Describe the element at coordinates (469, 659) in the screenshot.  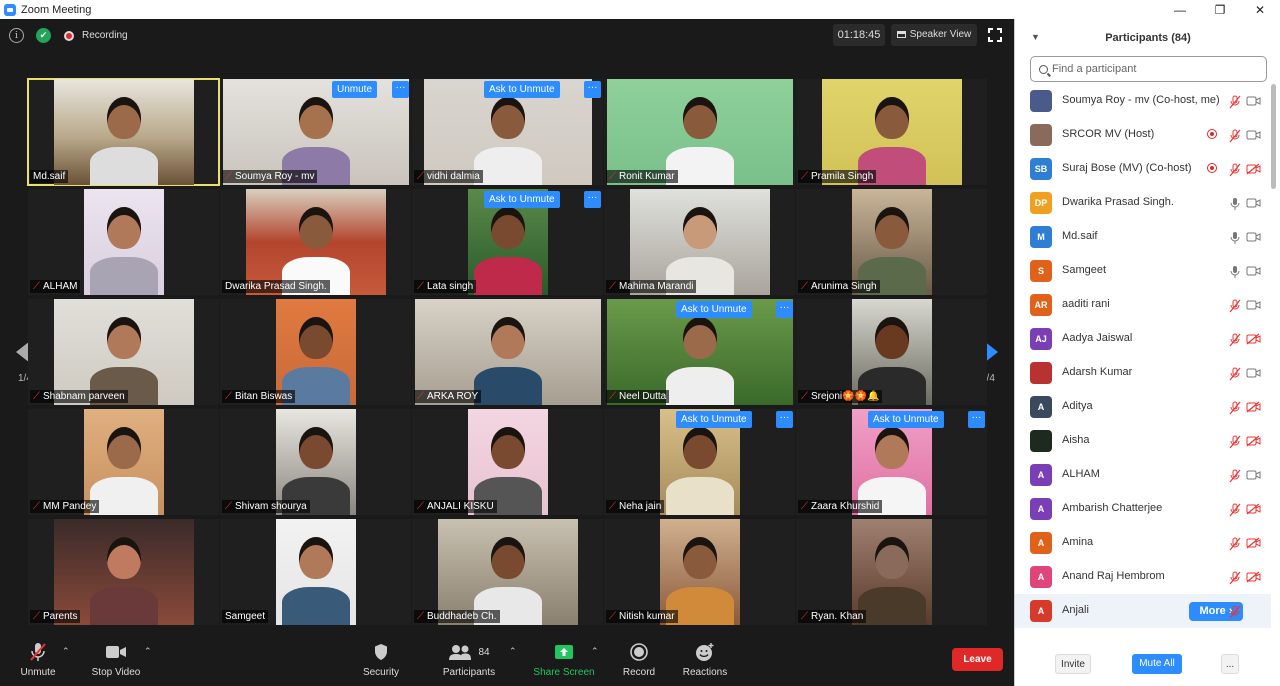
I see `participants-button: 84 Participants` at that location.